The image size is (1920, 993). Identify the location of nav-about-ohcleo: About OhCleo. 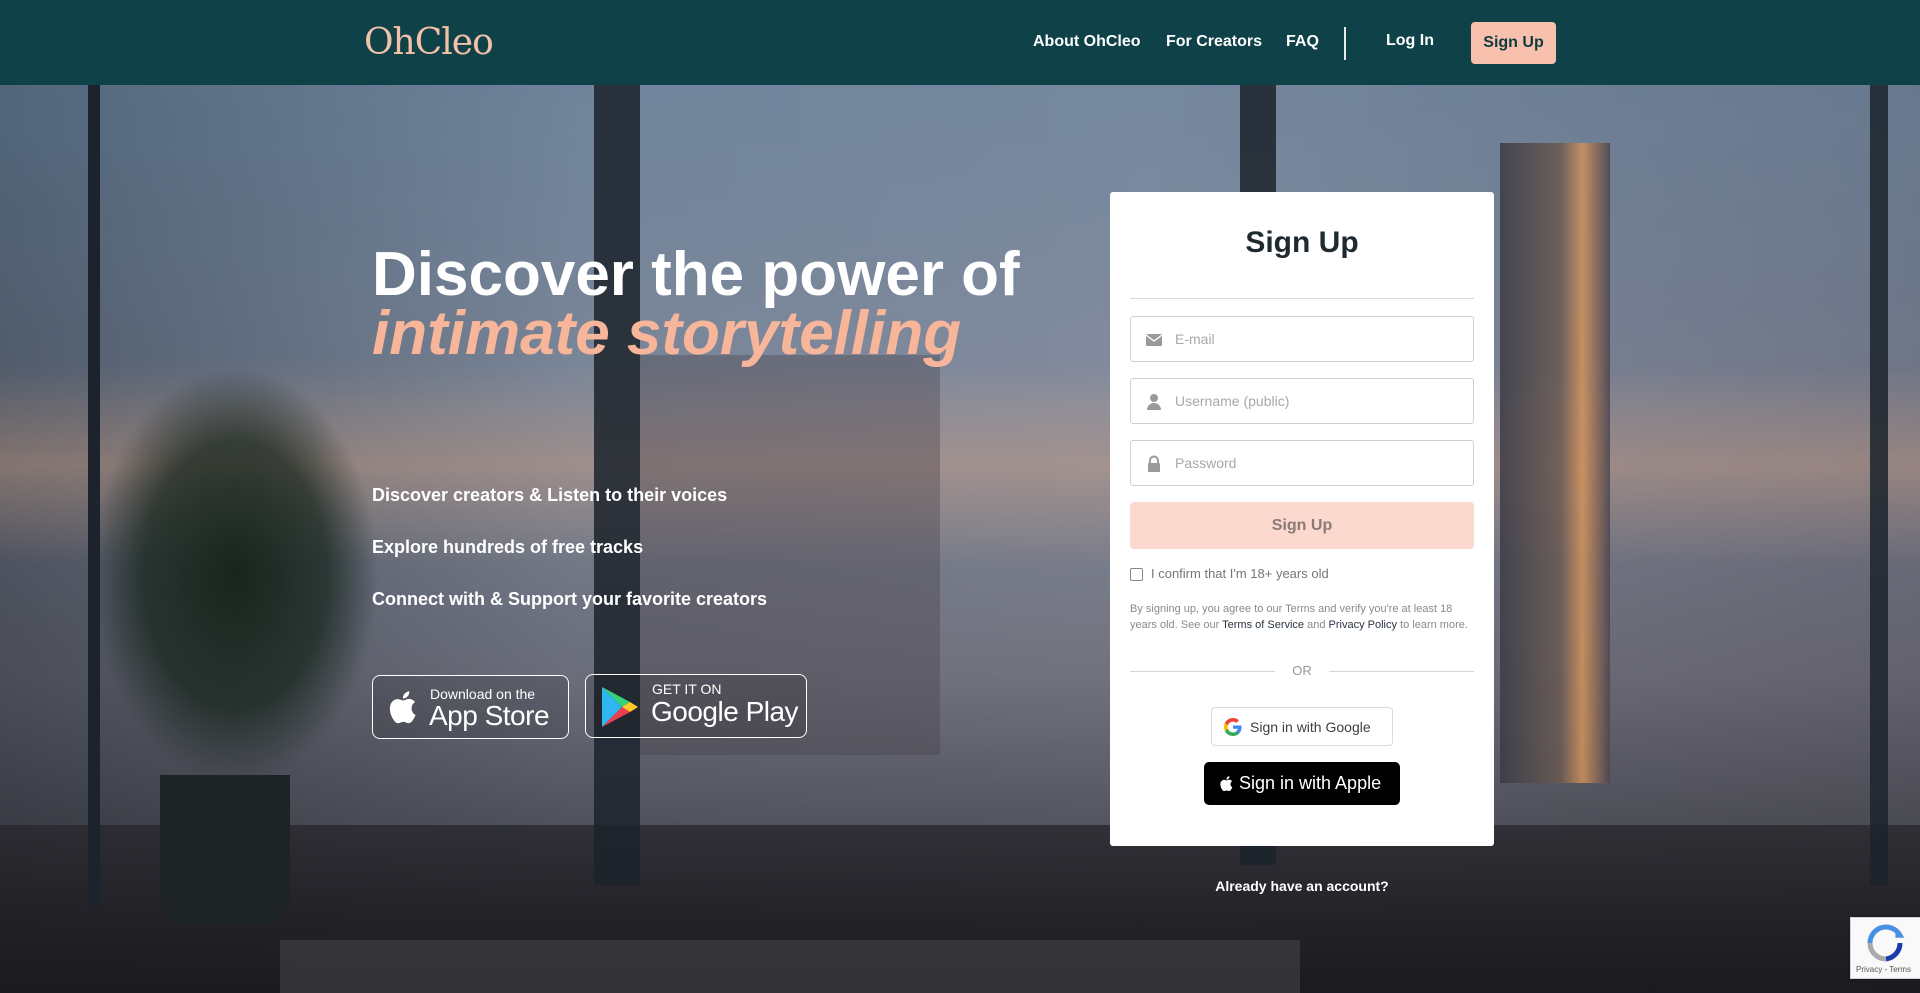
(1087, 42).